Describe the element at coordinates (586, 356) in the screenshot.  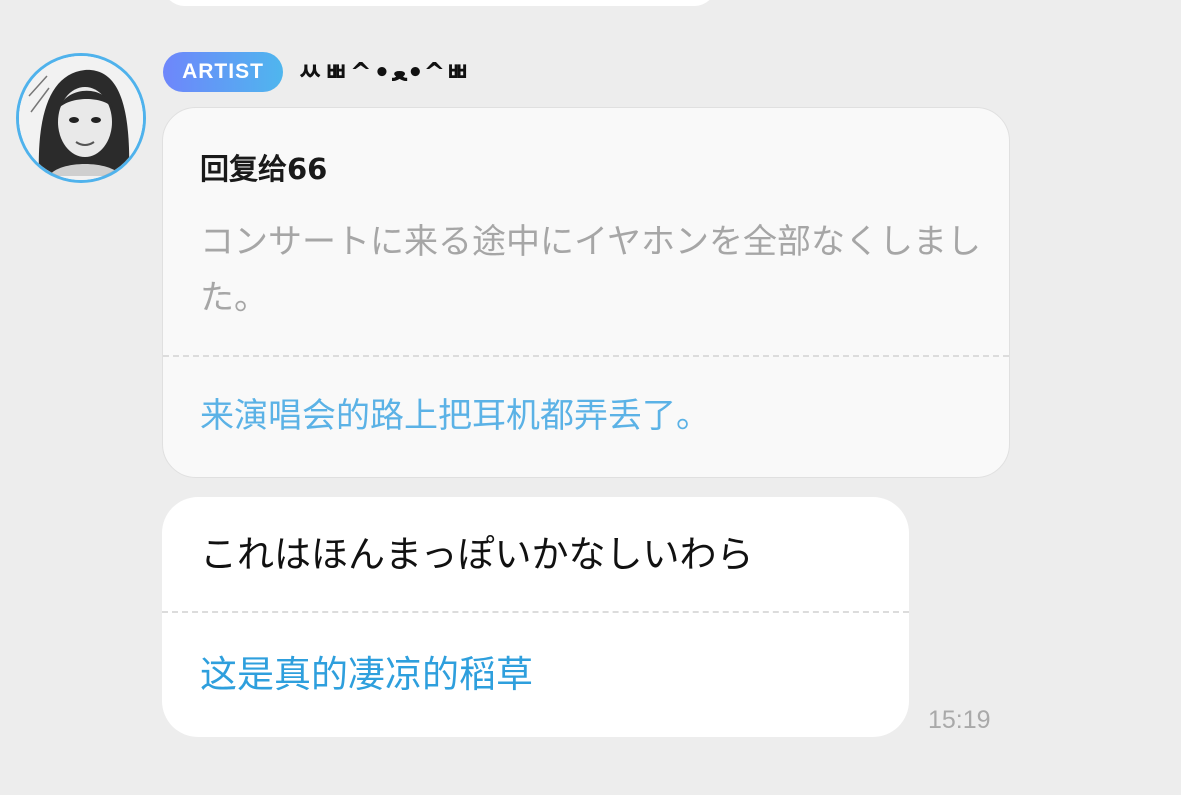
I see `reply-divider` at that location.